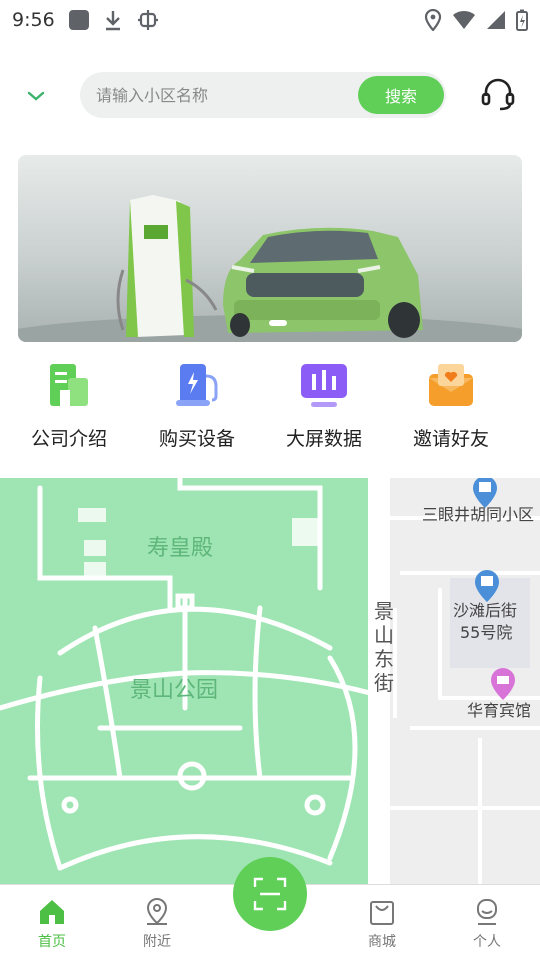  I want to click on banner-image, so click(270, 268).